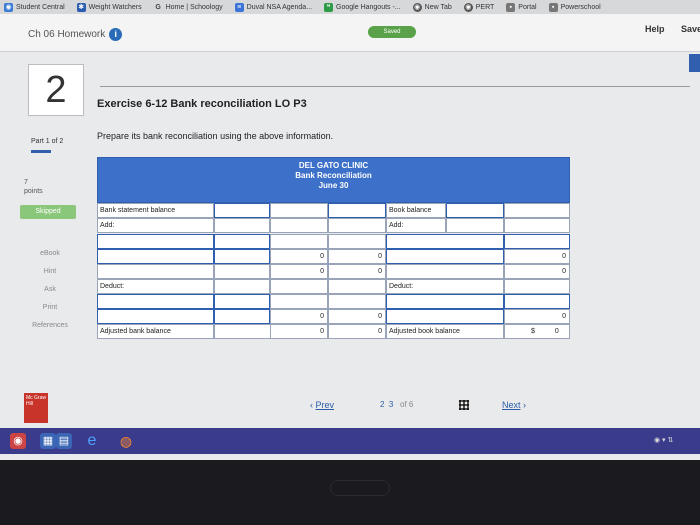 This screenshot has height=525, width=700. What do you see at coordinates (155, 225) in the screenshot?
I see `bank-add-label: Add:` at bounding box center [155, 225].